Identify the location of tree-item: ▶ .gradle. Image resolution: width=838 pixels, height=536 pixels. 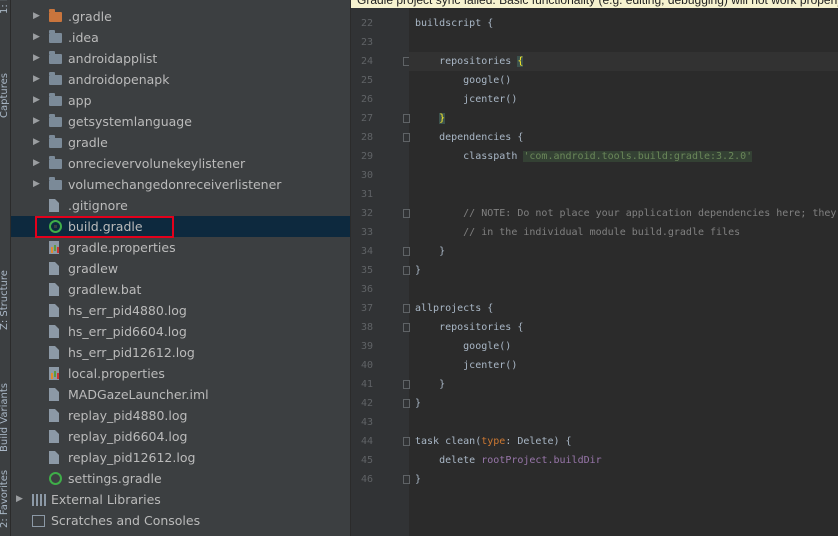
(180, 16).